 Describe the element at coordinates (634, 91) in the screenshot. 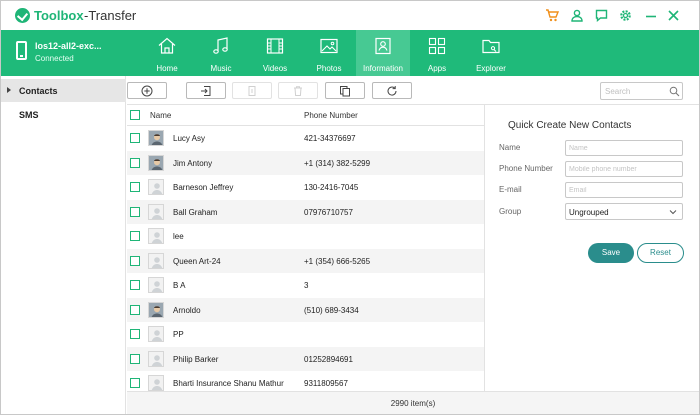

I see `search-input` at that location.